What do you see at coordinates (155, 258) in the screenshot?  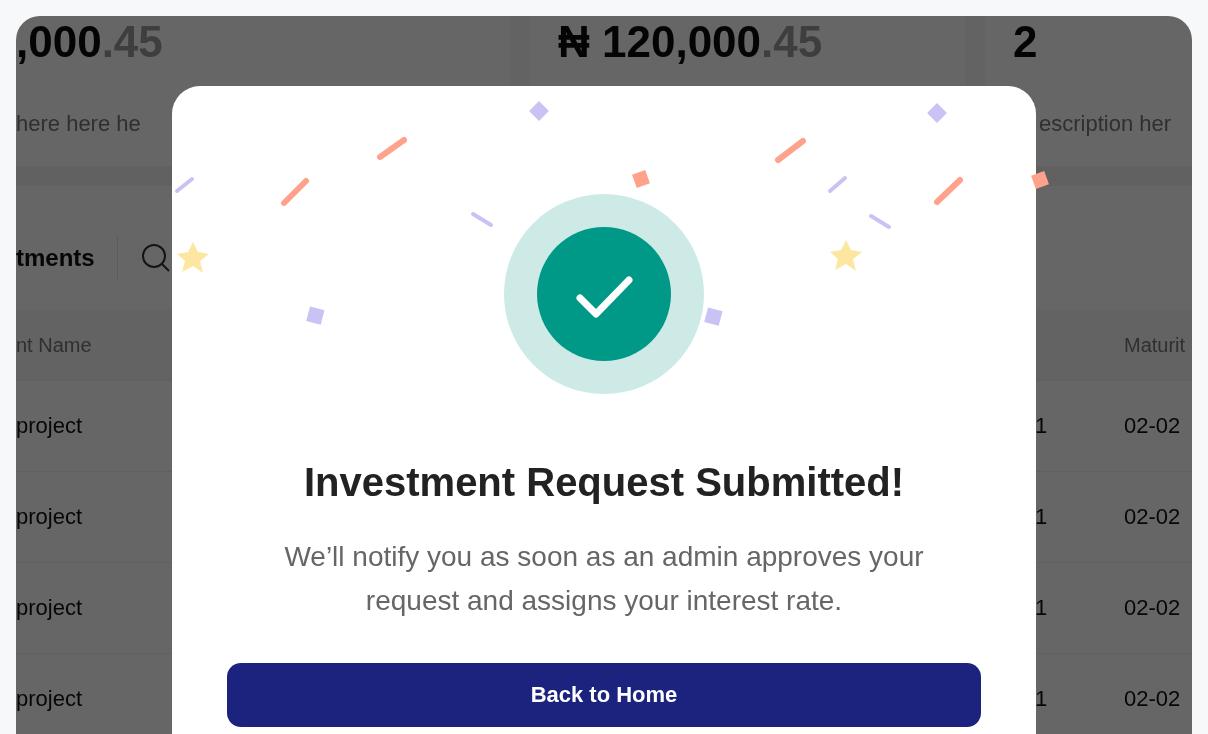 I see `search-icon` at bounding box center [155, 258].